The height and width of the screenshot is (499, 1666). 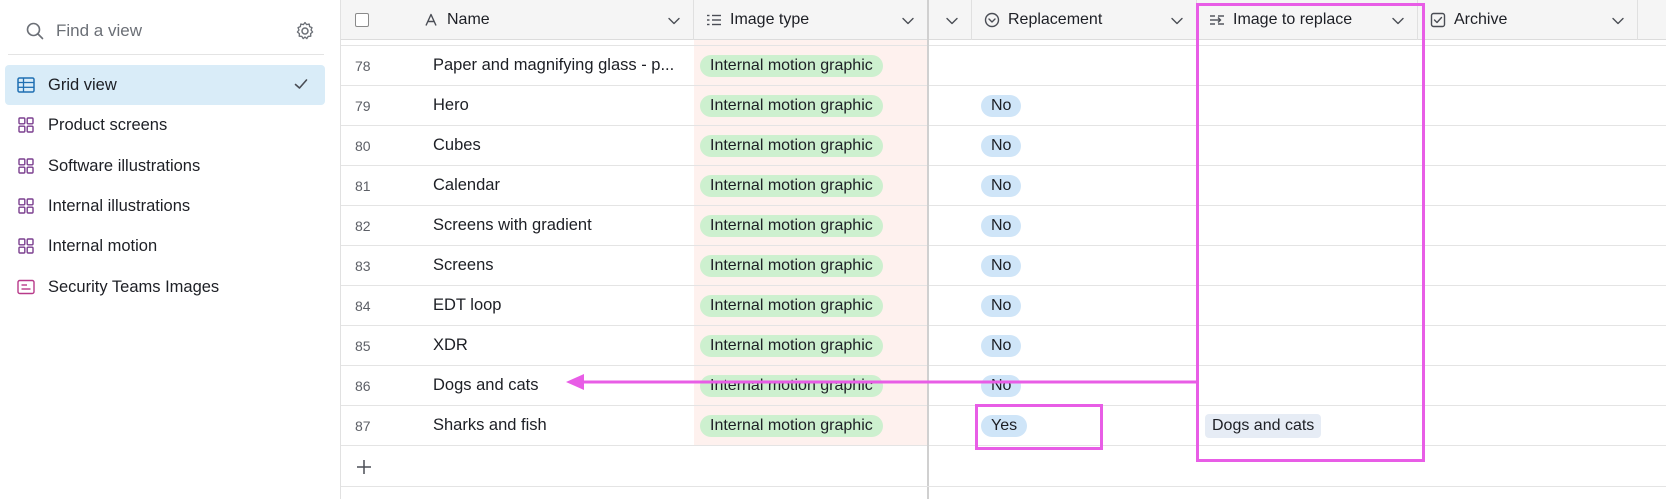 What do you see at coordinates (165, 125) in the screenshot?
I see `sidebar-item-product-screens: Product screens` at bounding box center [165, 125].